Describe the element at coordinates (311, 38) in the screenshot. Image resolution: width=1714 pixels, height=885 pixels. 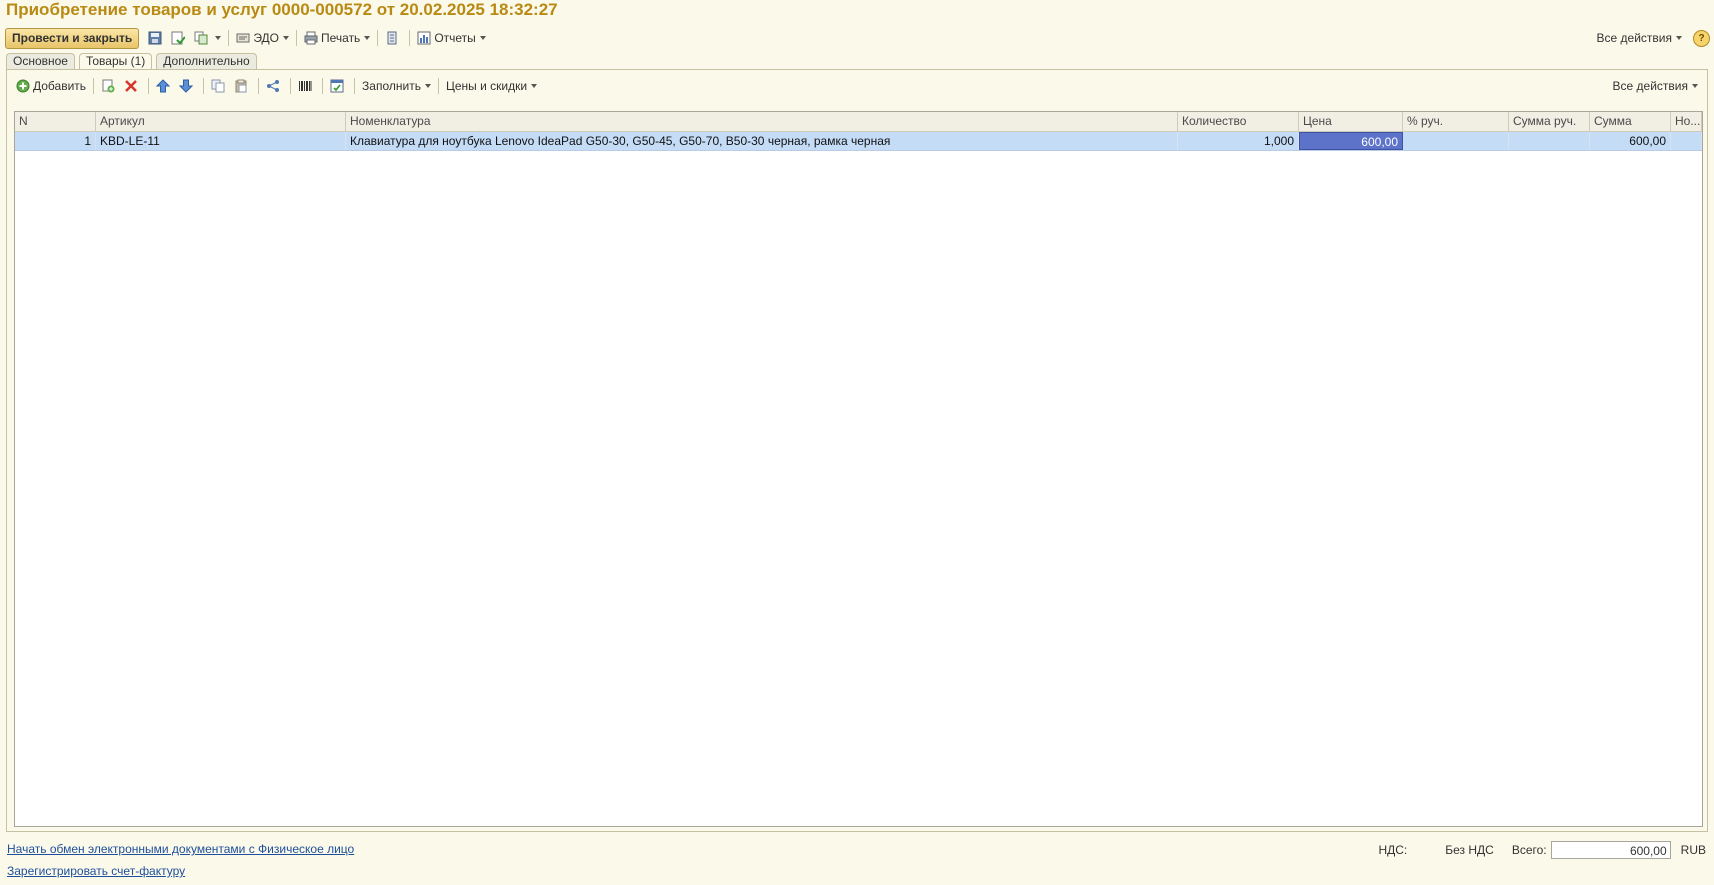
I see `printer-icon` at that location.